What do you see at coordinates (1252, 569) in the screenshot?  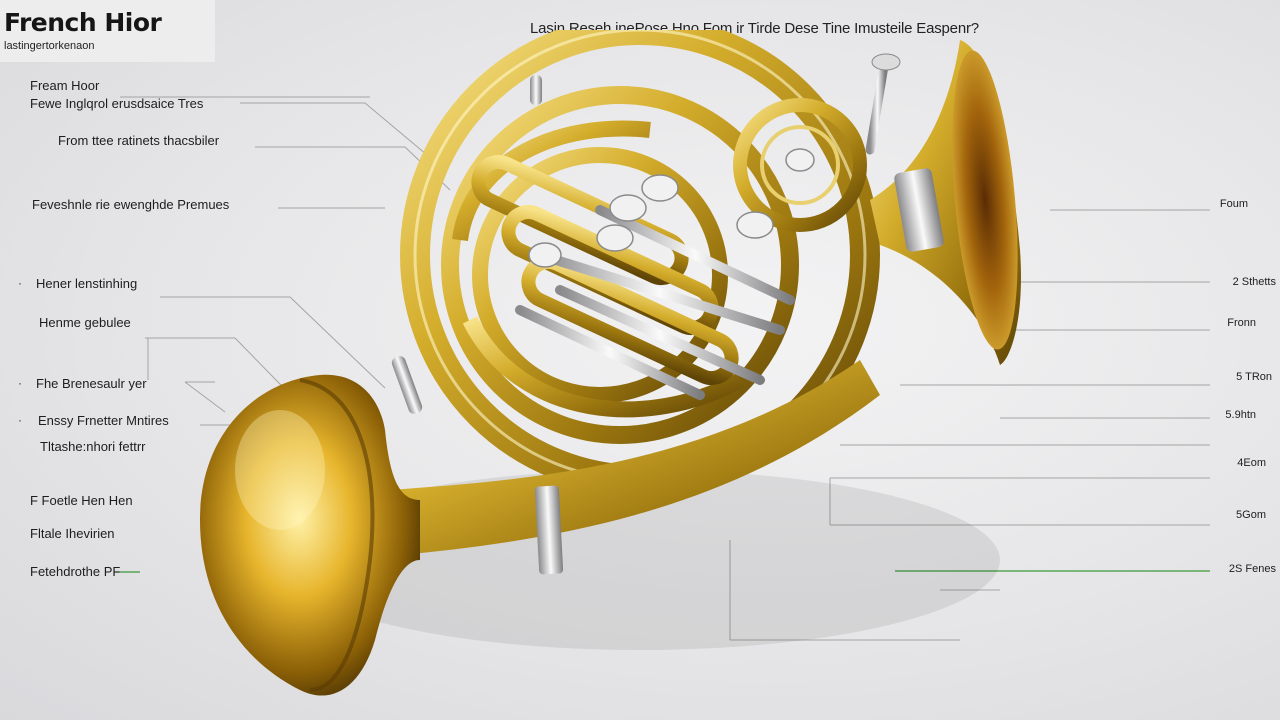 I see `right-label-8: 2S Fenes` at bounding box center [1252, 569].